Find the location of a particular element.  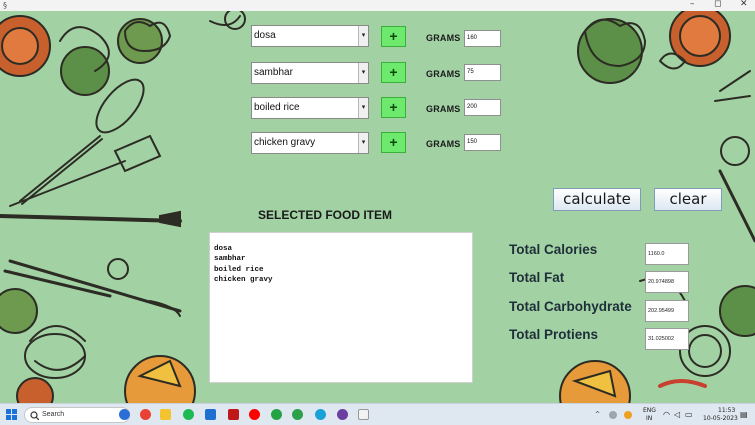

total-protiens-label: Total Protiens is located at coordinates (554, 334).